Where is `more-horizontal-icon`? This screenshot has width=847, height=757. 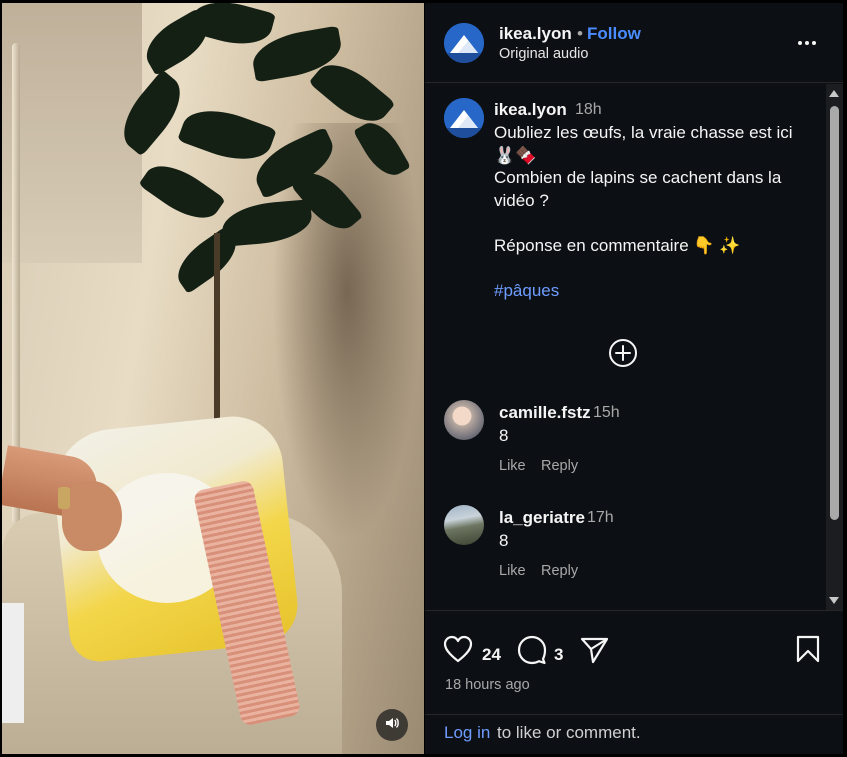
more-horizontal-icon is located at coordinates (800, 43).